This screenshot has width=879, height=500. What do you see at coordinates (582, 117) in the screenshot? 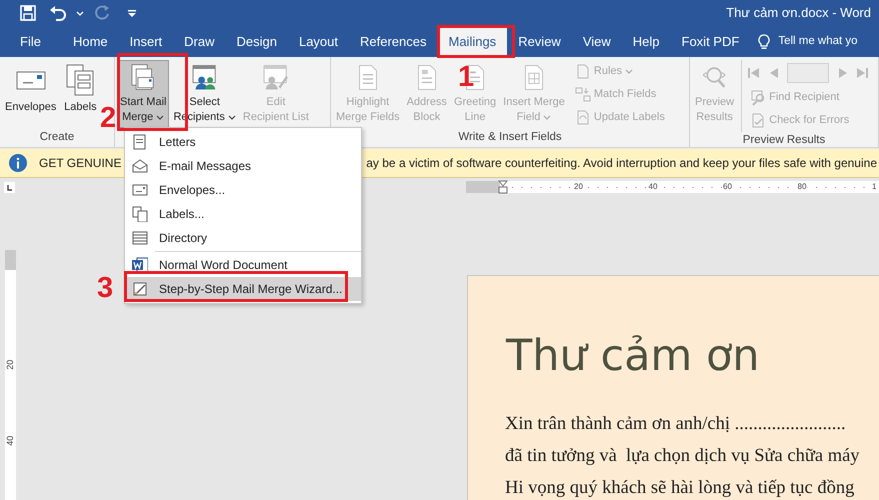
I see `document-refresh-icon` at bounding box center [582, 117].